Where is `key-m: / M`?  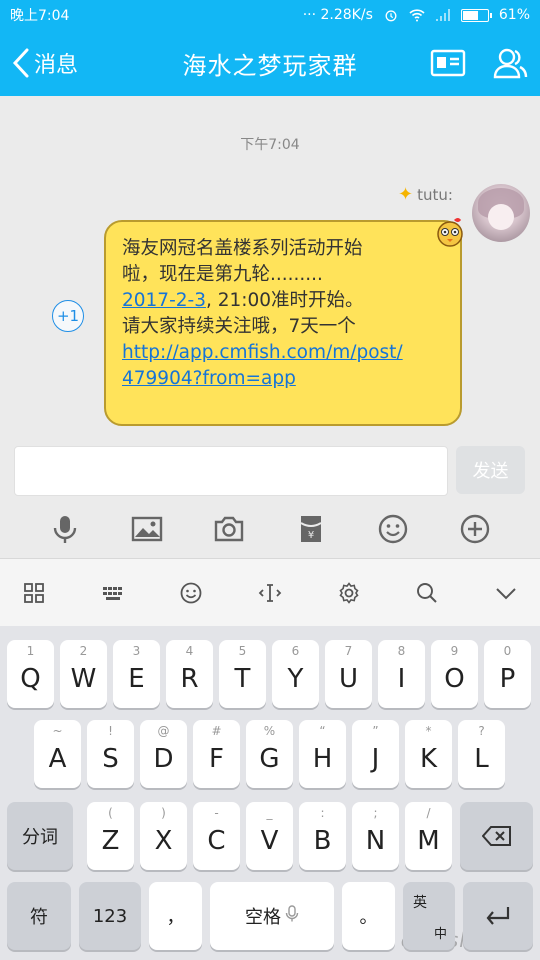 key-m: / M is located at coordinates (428, 836).